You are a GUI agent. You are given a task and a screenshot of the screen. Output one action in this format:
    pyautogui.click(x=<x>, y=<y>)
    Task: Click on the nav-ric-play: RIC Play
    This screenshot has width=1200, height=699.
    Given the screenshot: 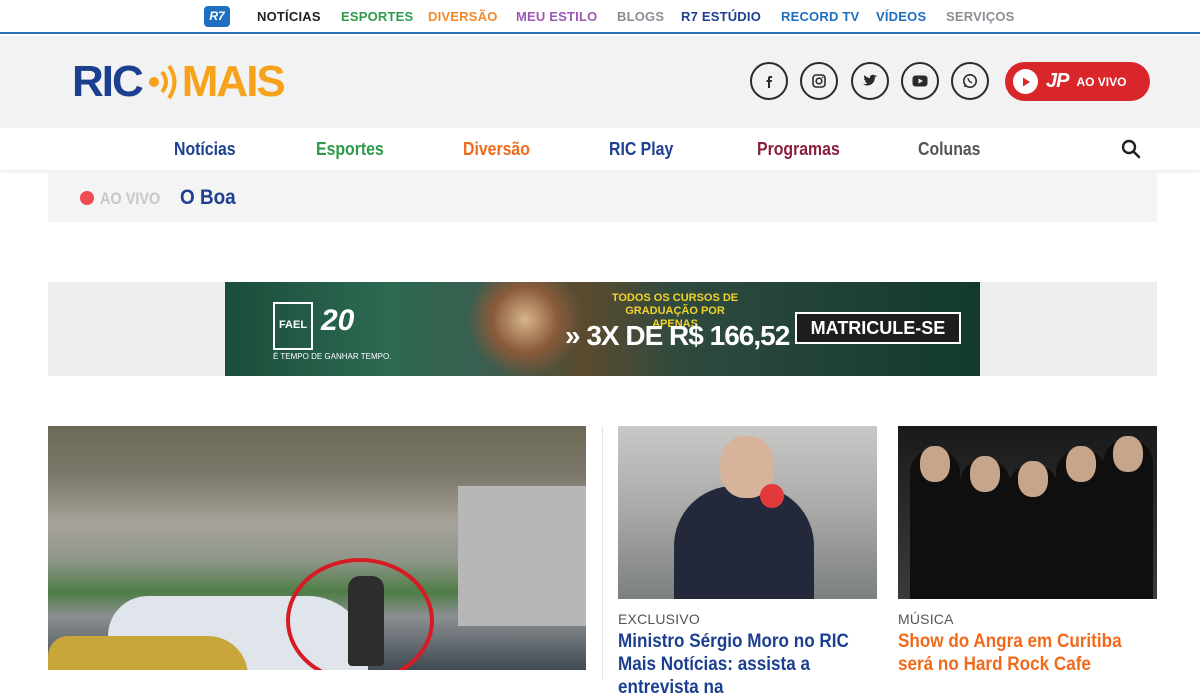 What is the action you would take?
    pyautogui.click(x=641, y=149)
    